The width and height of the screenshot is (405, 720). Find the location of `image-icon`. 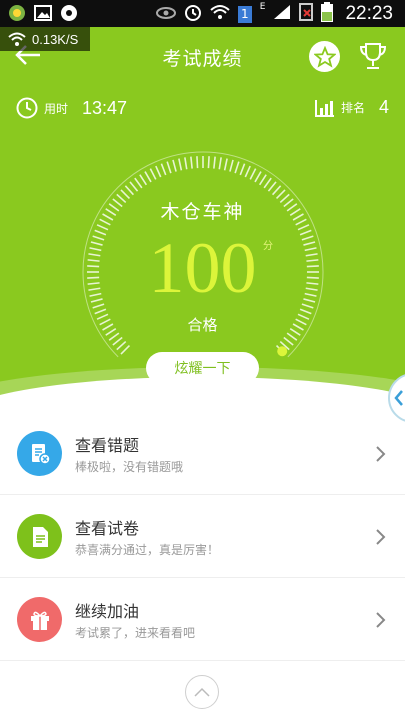

image-icon is located at coordinates (43, 13).